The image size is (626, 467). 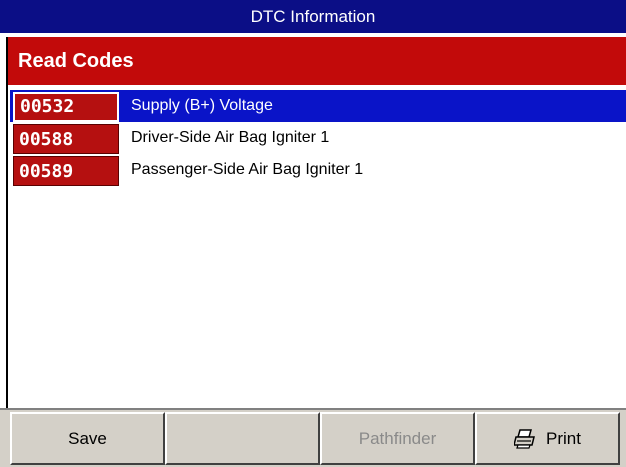 I want to click on dtc-description: Supply (B+) Voltage, so click(x=202, y=105).